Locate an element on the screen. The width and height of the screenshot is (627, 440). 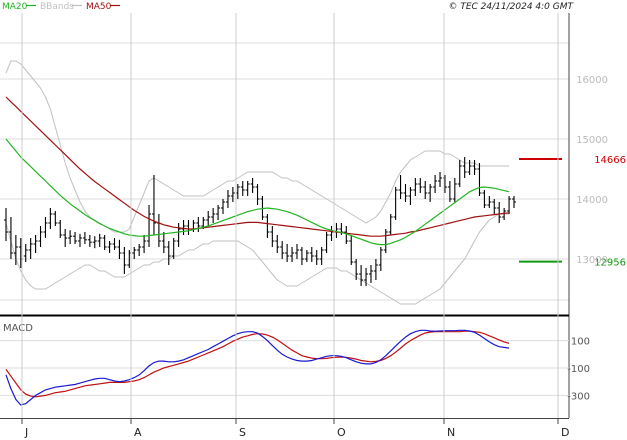
macd-title: MACD is located at coordinates (18, 328).